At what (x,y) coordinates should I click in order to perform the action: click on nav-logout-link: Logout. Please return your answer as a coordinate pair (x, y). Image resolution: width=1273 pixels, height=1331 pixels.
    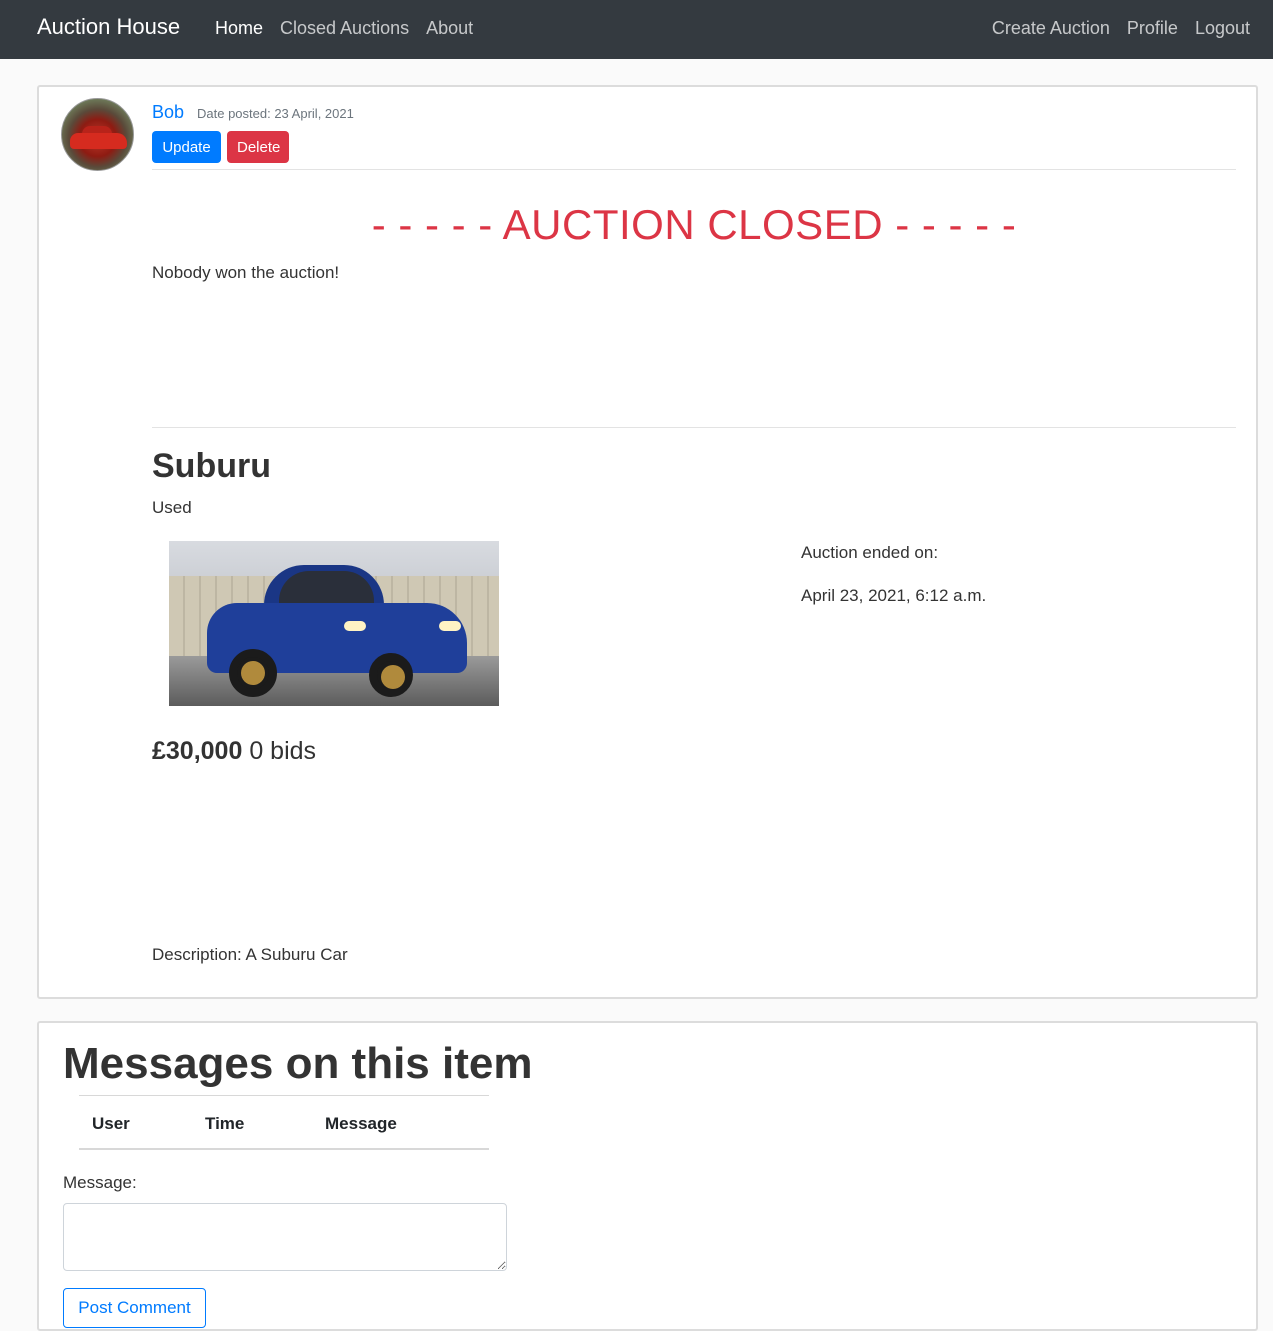
    Looking at the image, I should click on (1222, 28).